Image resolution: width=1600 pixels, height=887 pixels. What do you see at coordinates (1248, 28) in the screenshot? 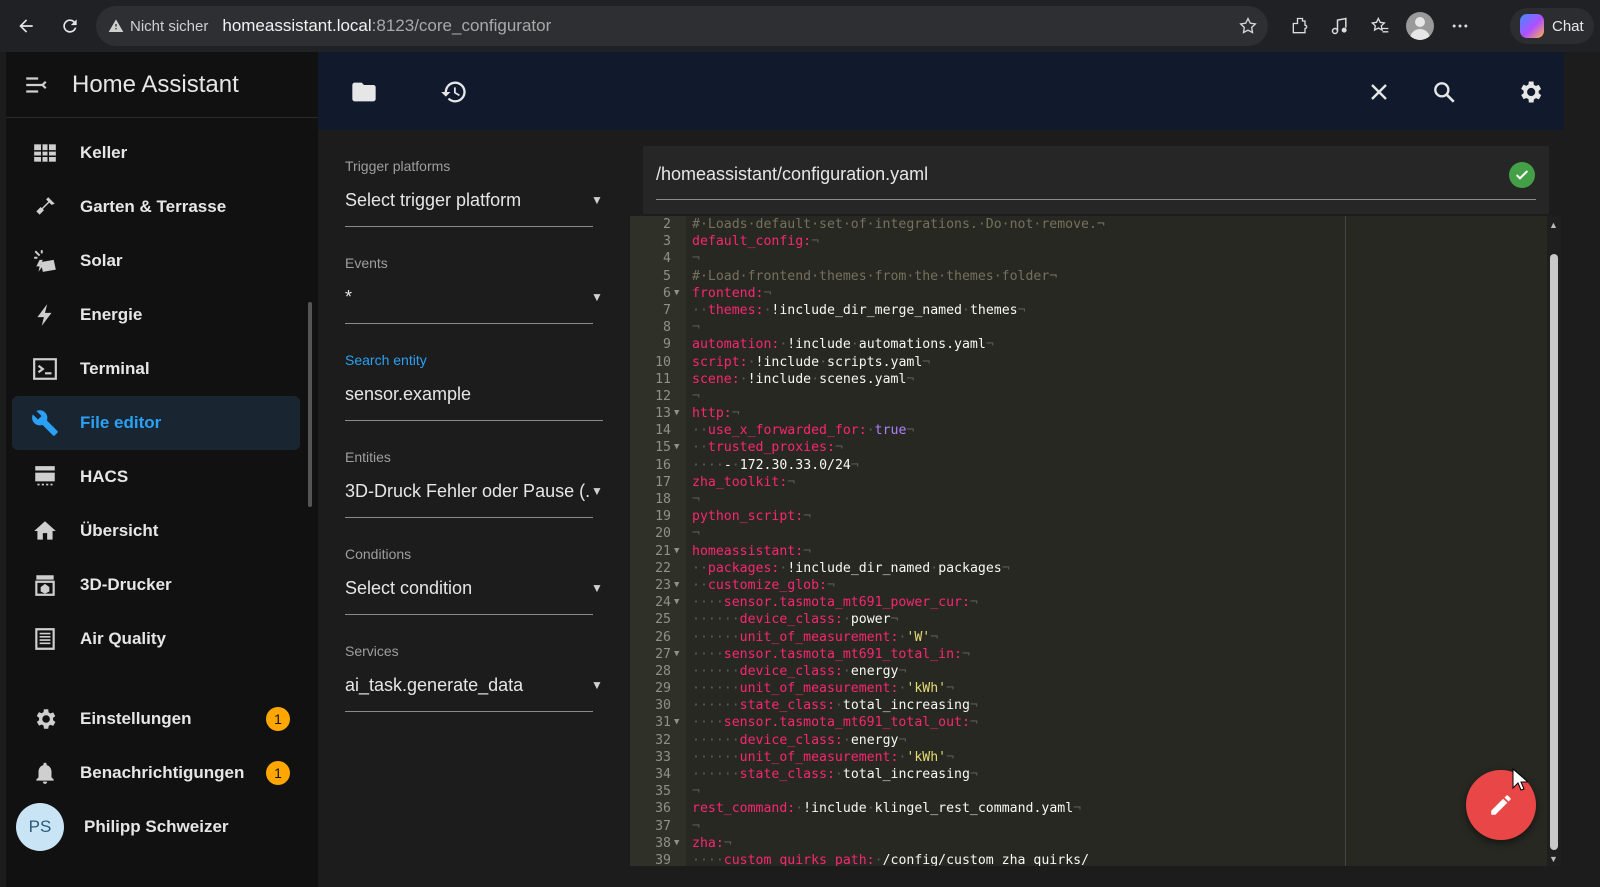
I see `favorite-star-icon` at bounding box center [1248, 28].